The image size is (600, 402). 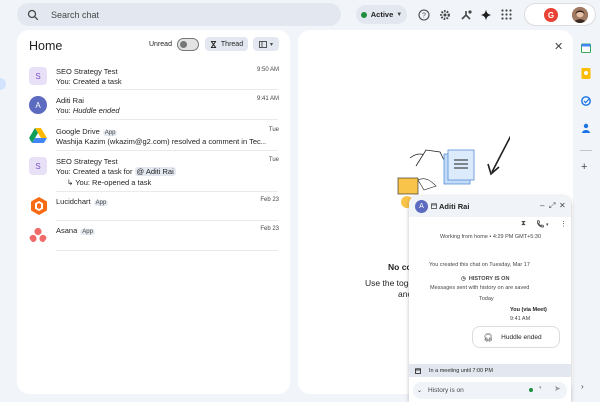 What do you see at coordinates (485, 14) in the screenshot?
I see `gemini-sparkle-icon` at bounding box center [485, 14].